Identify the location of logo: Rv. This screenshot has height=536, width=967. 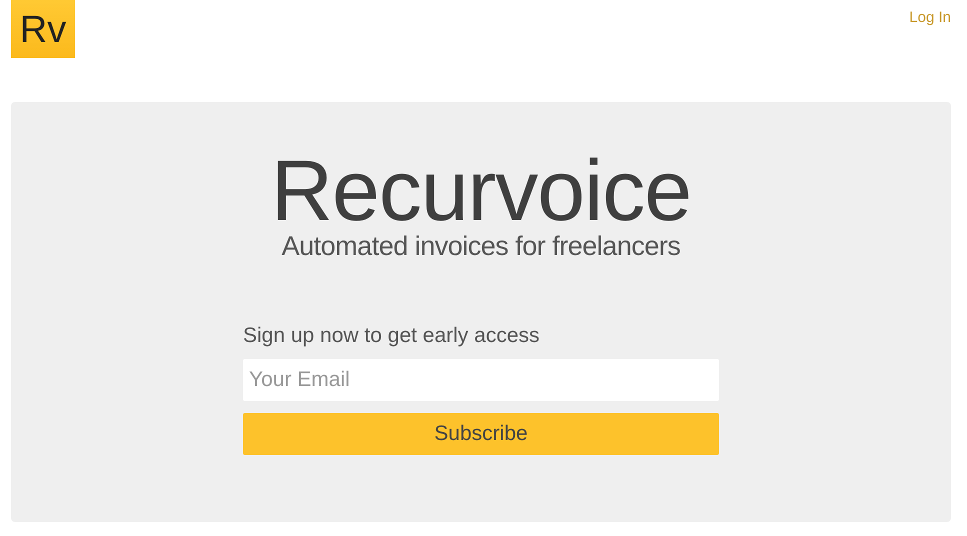
(43, 29).